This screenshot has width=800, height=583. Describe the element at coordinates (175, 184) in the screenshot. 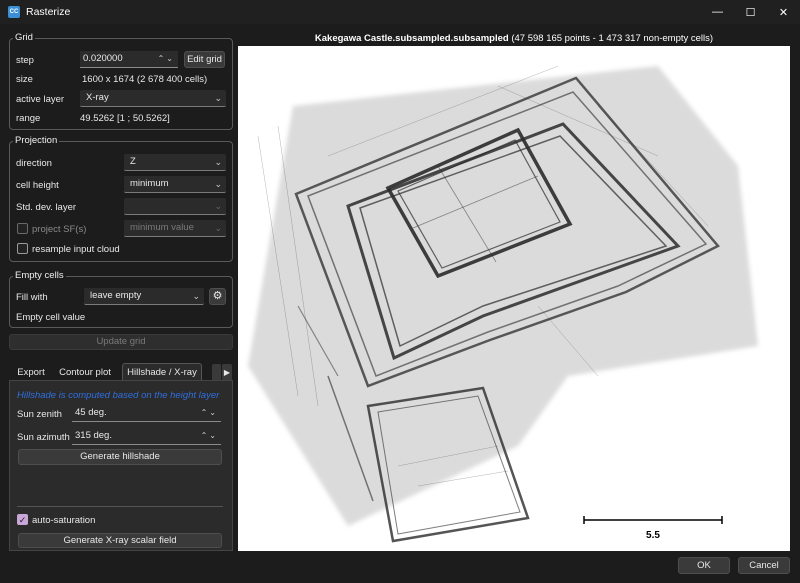

I see `cell-height-select: minimum ⌄` at that location.